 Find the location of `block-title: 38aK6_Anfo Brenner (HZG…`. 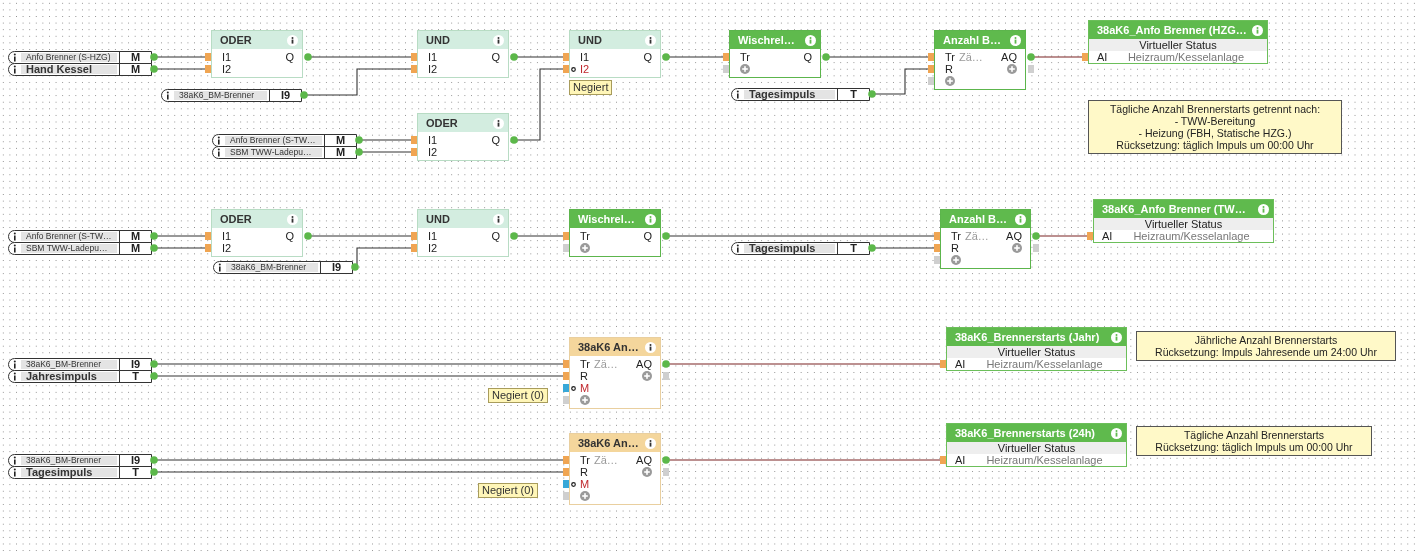

block-title: 38aK6_Anfo Brenner (HZG… is located at coordinates (1172, 30).